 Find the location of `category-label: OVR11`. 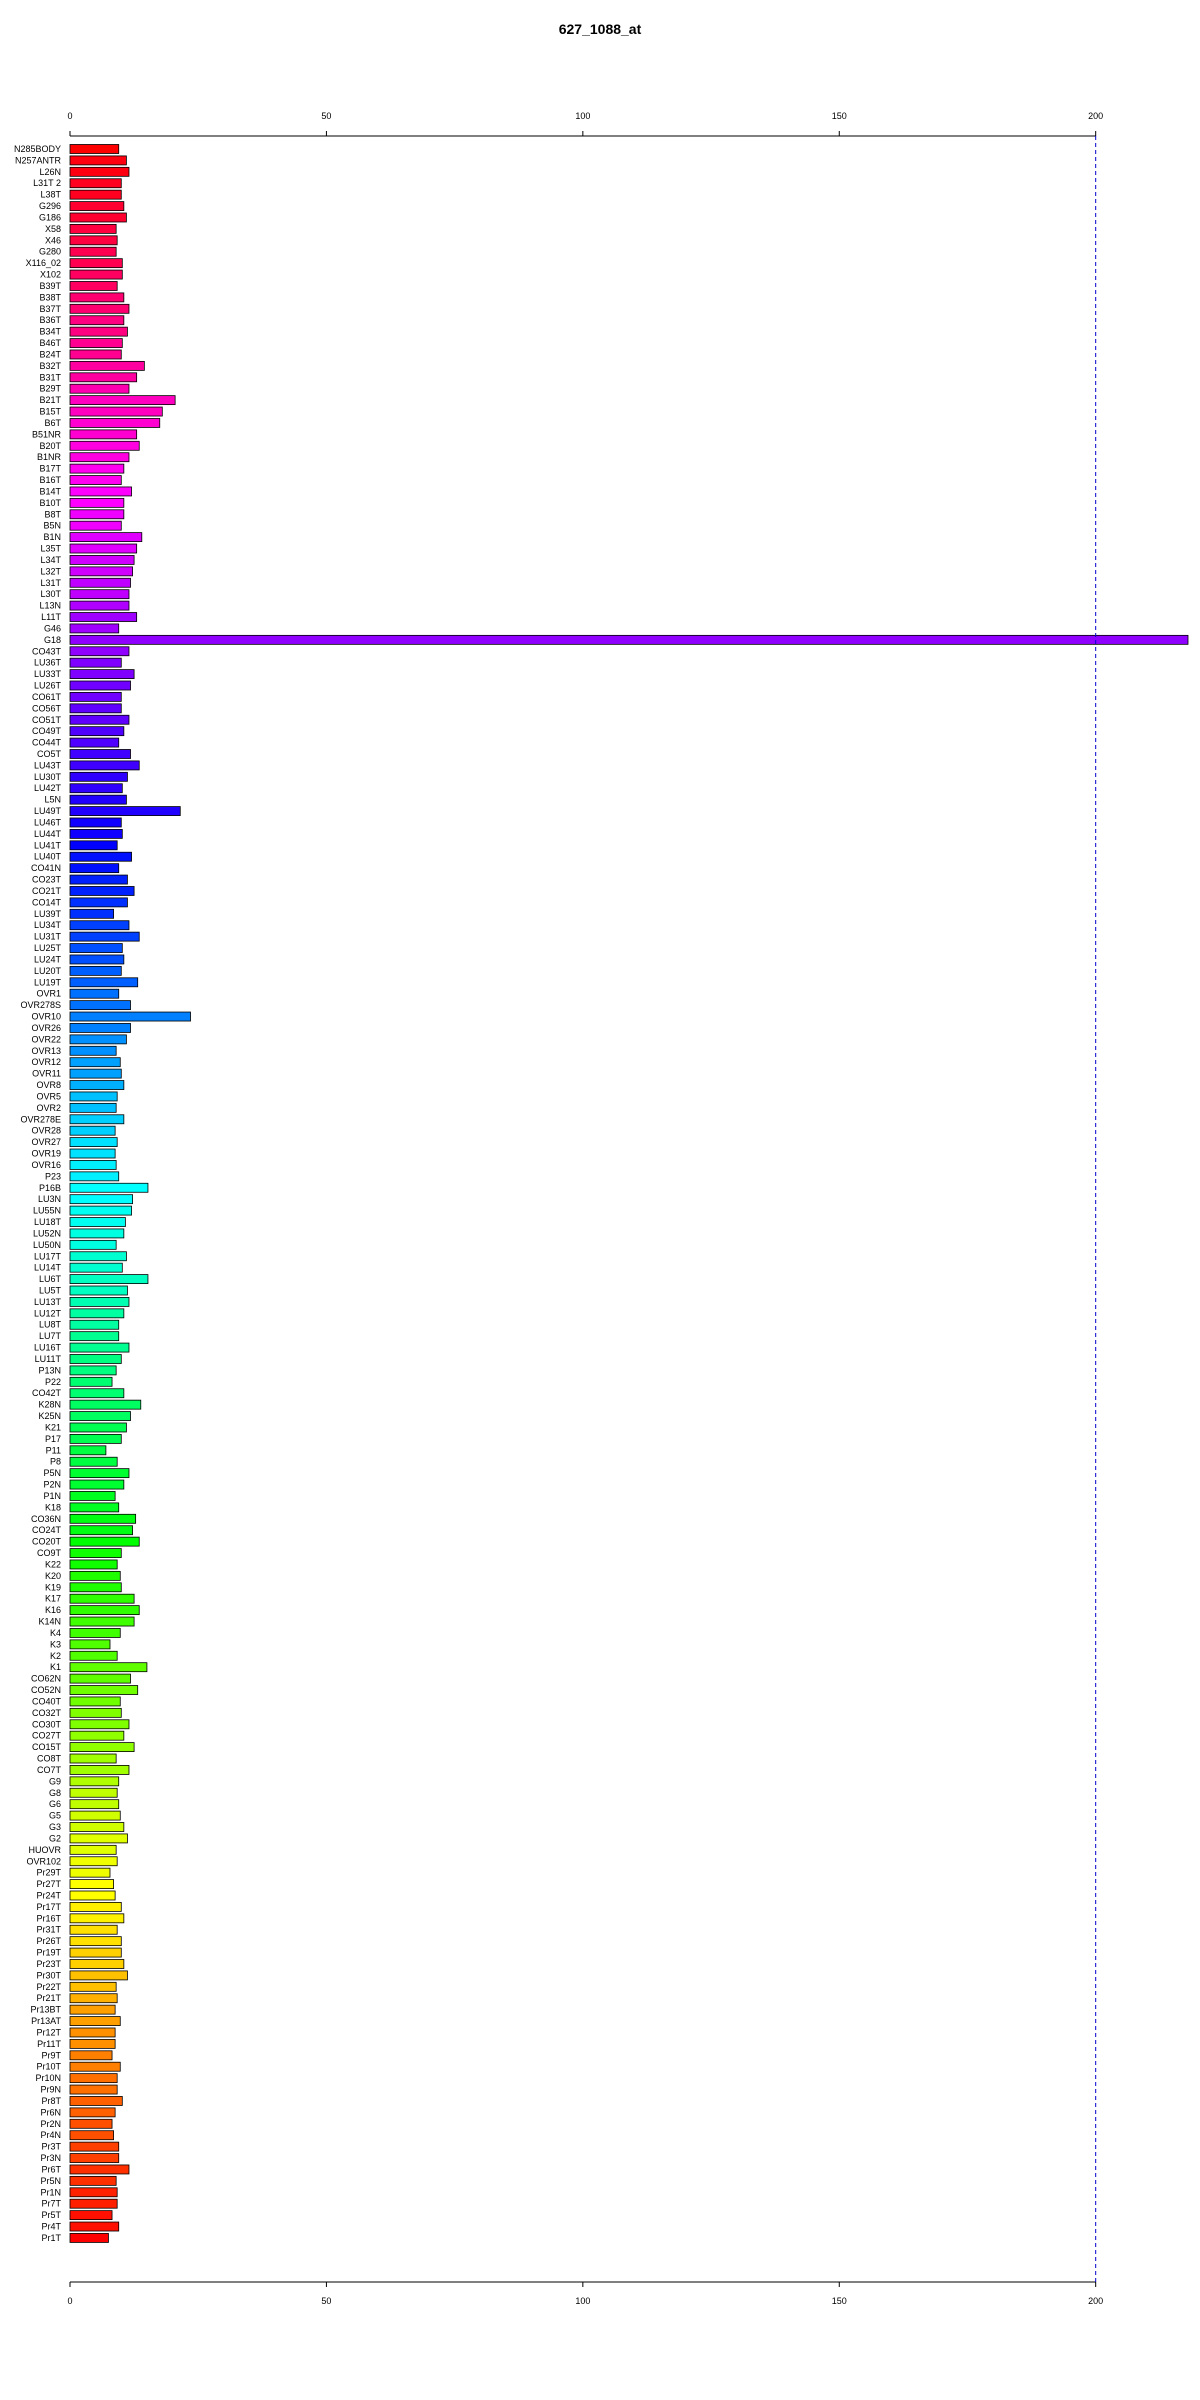

category-label: OVR11 is located at coordinates (46, 1074).